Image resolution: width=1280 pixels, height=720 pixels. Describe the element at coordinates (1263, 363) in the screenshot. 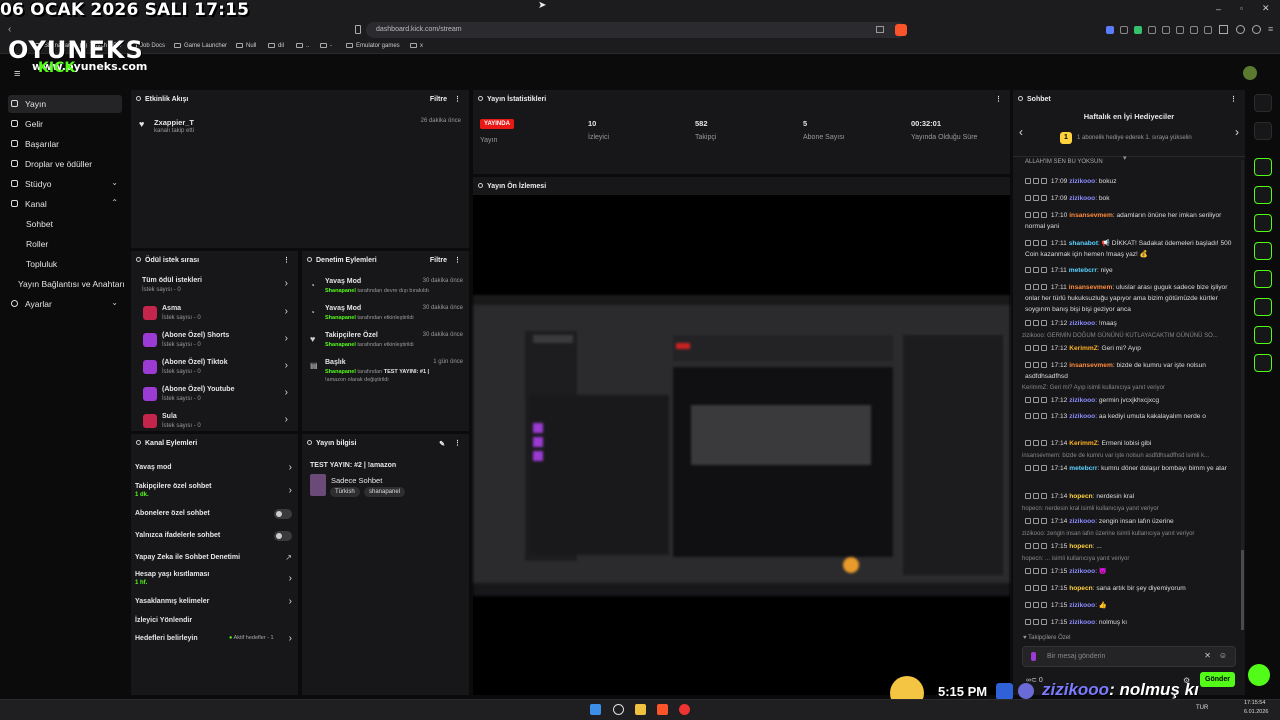

I see `rail-mod-icon` at that location.